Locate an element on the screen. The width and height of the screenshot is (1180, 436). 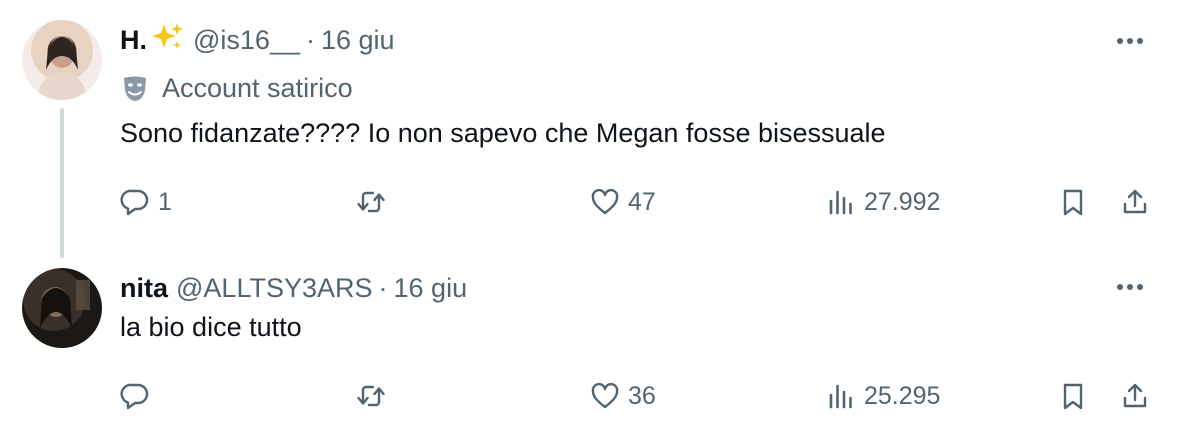
action-bar: 1 47 27.992 is located at coordinates (590, 202).